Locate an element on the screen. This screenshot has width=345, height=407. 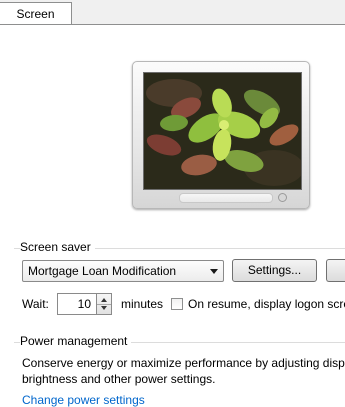
preview-screen is located at coordinates (222, 131).